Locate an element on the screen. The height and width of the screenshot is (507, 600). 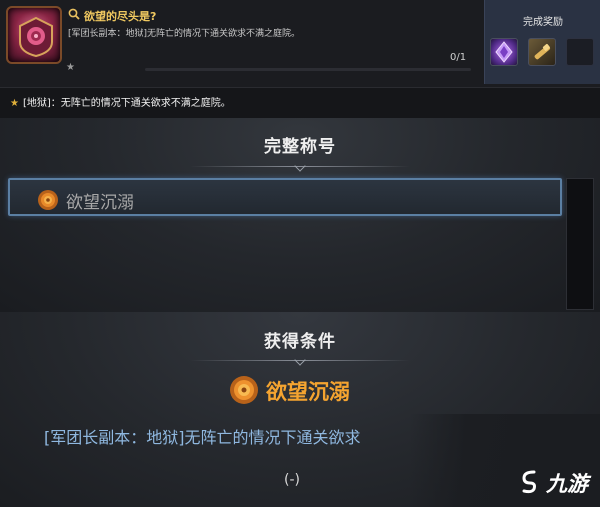
purple-crystal-icon is located at coordinates (504, 52).